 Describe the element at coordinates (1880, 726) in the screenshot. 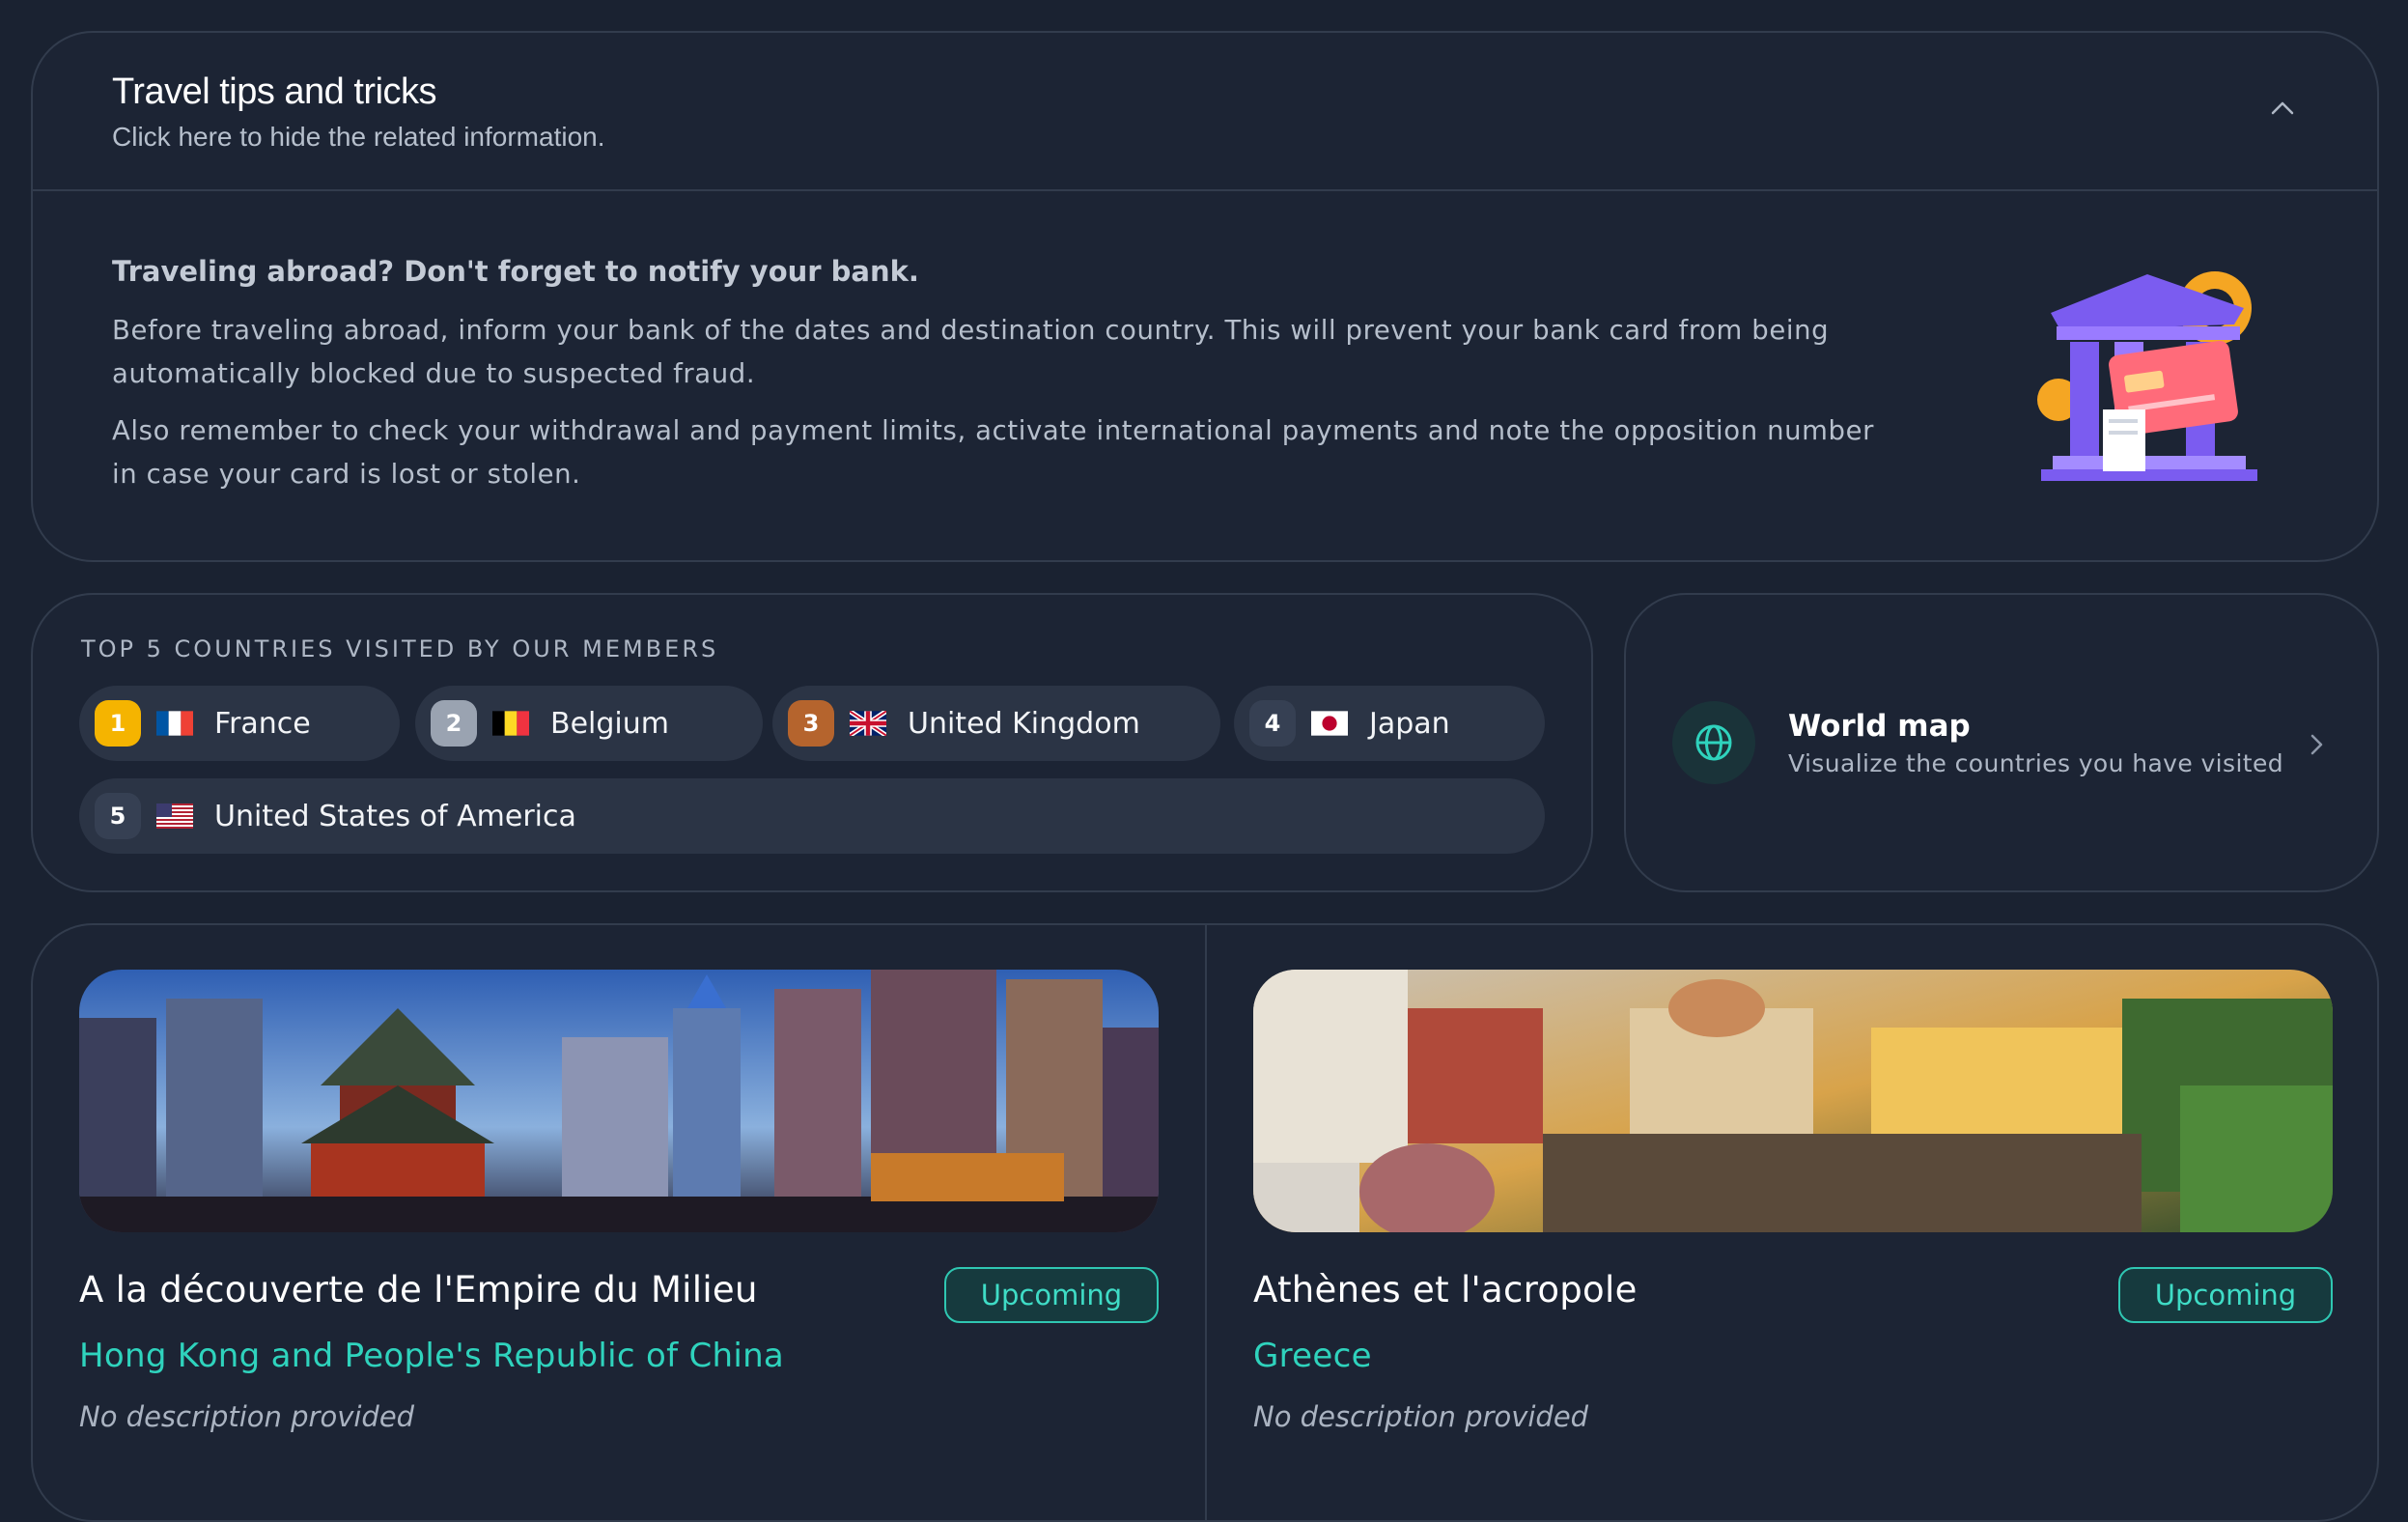

I see `world-map-title: World map` at that location.